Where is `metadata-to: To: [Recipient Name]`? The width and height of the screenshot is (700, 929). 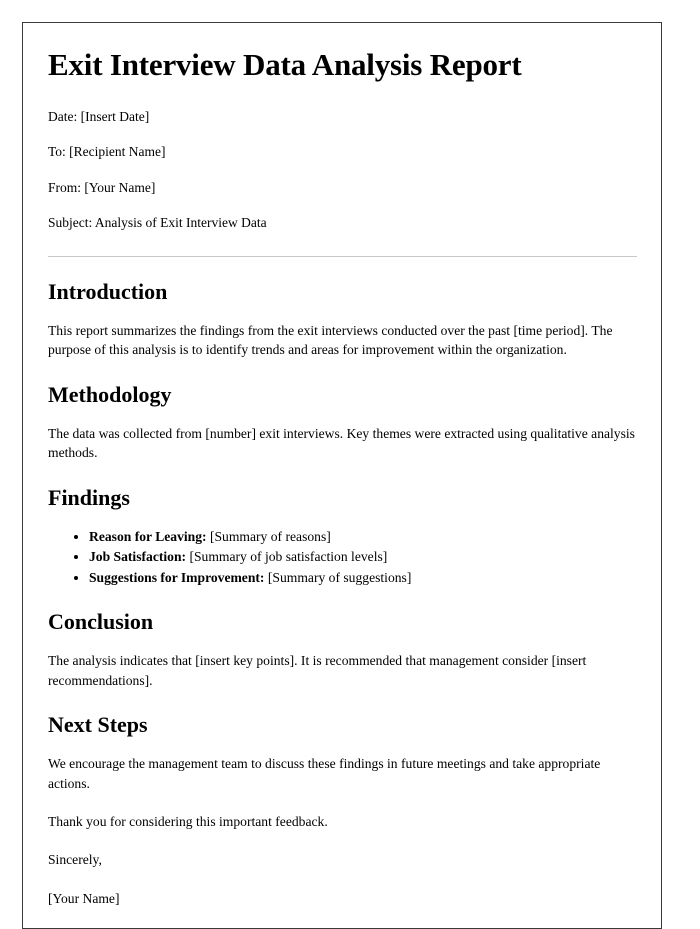
metadata-to: To: [Recipient Name] is located at coordinates (107, 152).